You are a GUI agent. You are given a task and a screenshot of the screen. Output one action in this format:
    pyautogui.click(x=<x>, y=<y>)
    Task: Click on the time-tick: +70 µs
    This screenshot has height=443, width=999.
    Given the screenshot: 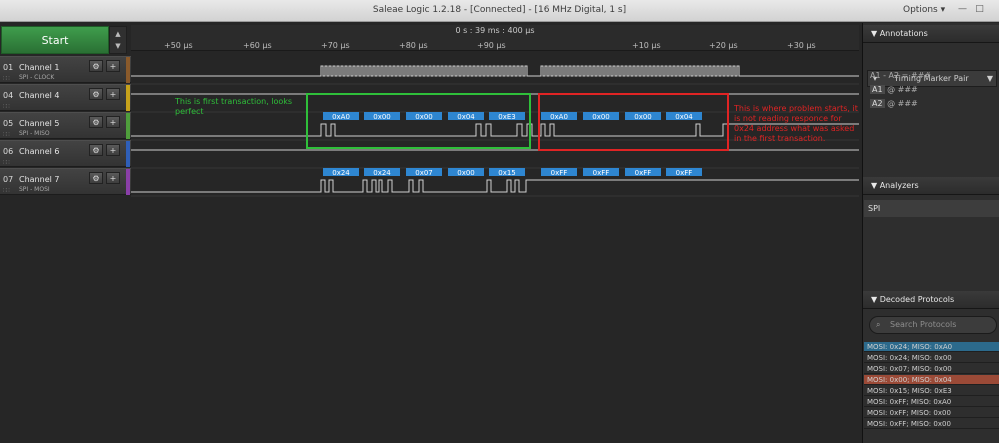 What is the action you would take?
    pyautogui.click(x=335, y=45)
    